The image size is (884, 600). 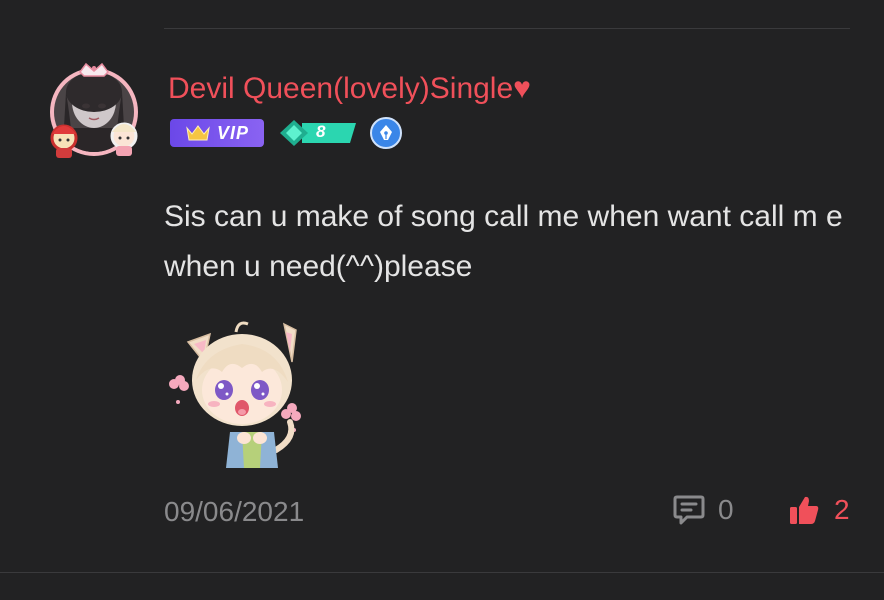 What do you see at coordinates (442, 572) in the screenshot?
I see `bottom-divider` at bounding box center [442, 572].